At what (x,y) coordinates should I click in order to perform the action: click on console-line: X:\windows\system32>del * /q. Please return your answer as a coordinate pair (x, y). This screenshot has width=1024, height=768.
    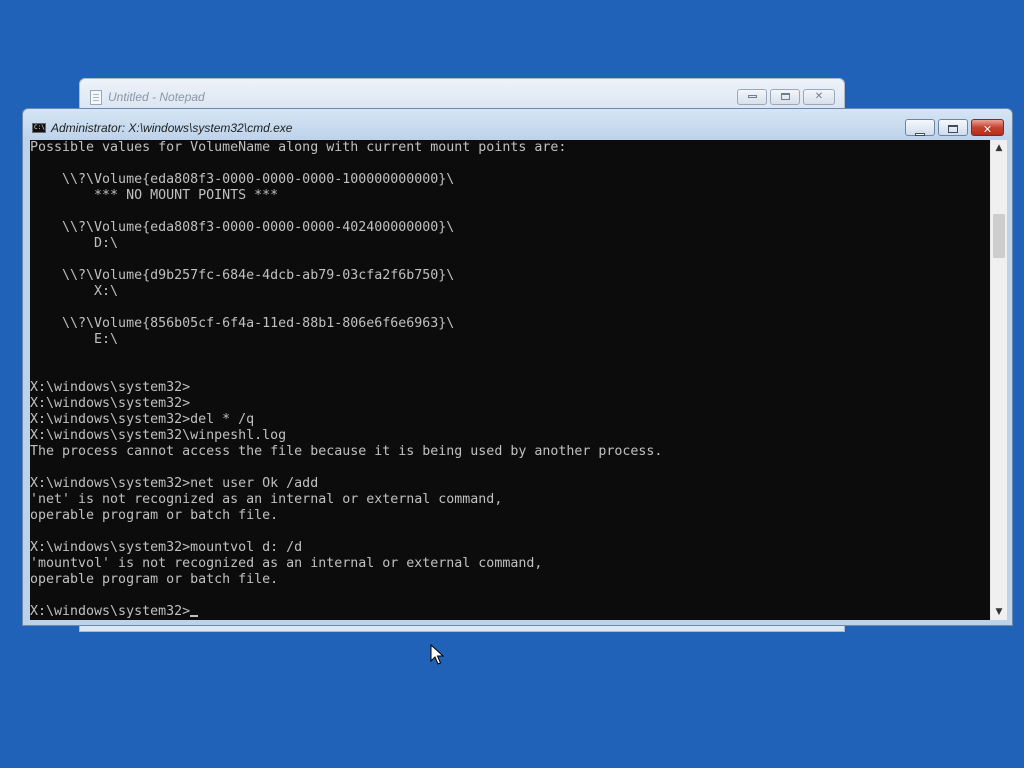
    Looking at the image, I should click on (142, 419).